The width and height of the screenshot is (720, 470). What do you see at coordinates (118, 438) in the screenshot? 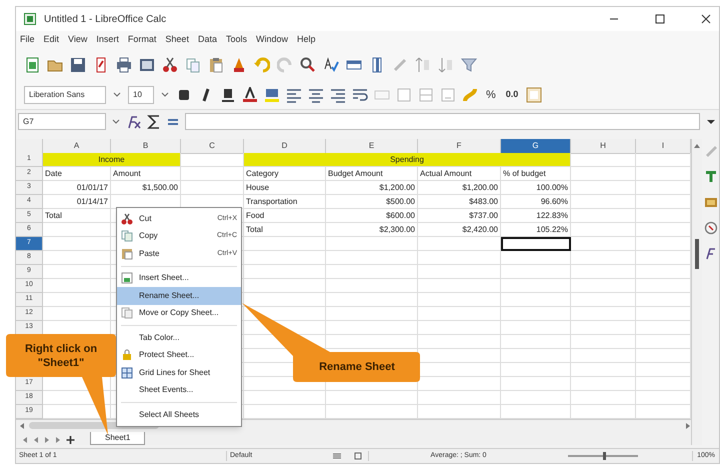
I see `sheet-tab: Sheet1` at bounding box center [118, 438].